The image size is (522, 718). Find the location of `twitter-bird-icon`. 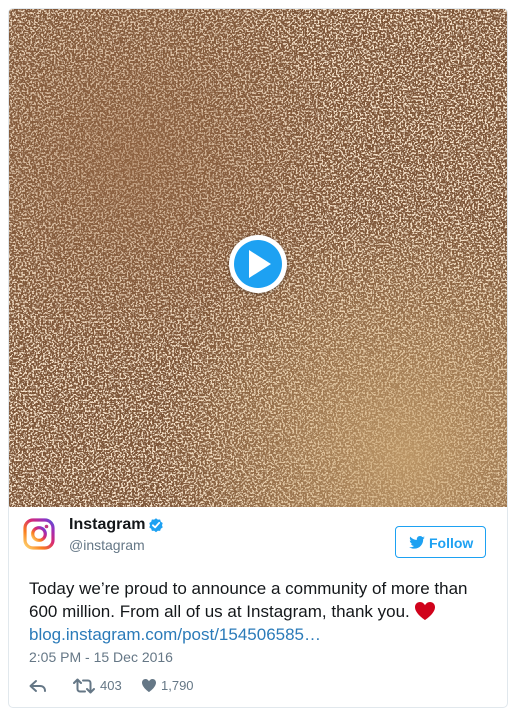

twitter-bird-icon is located at coordinates (417, 542).